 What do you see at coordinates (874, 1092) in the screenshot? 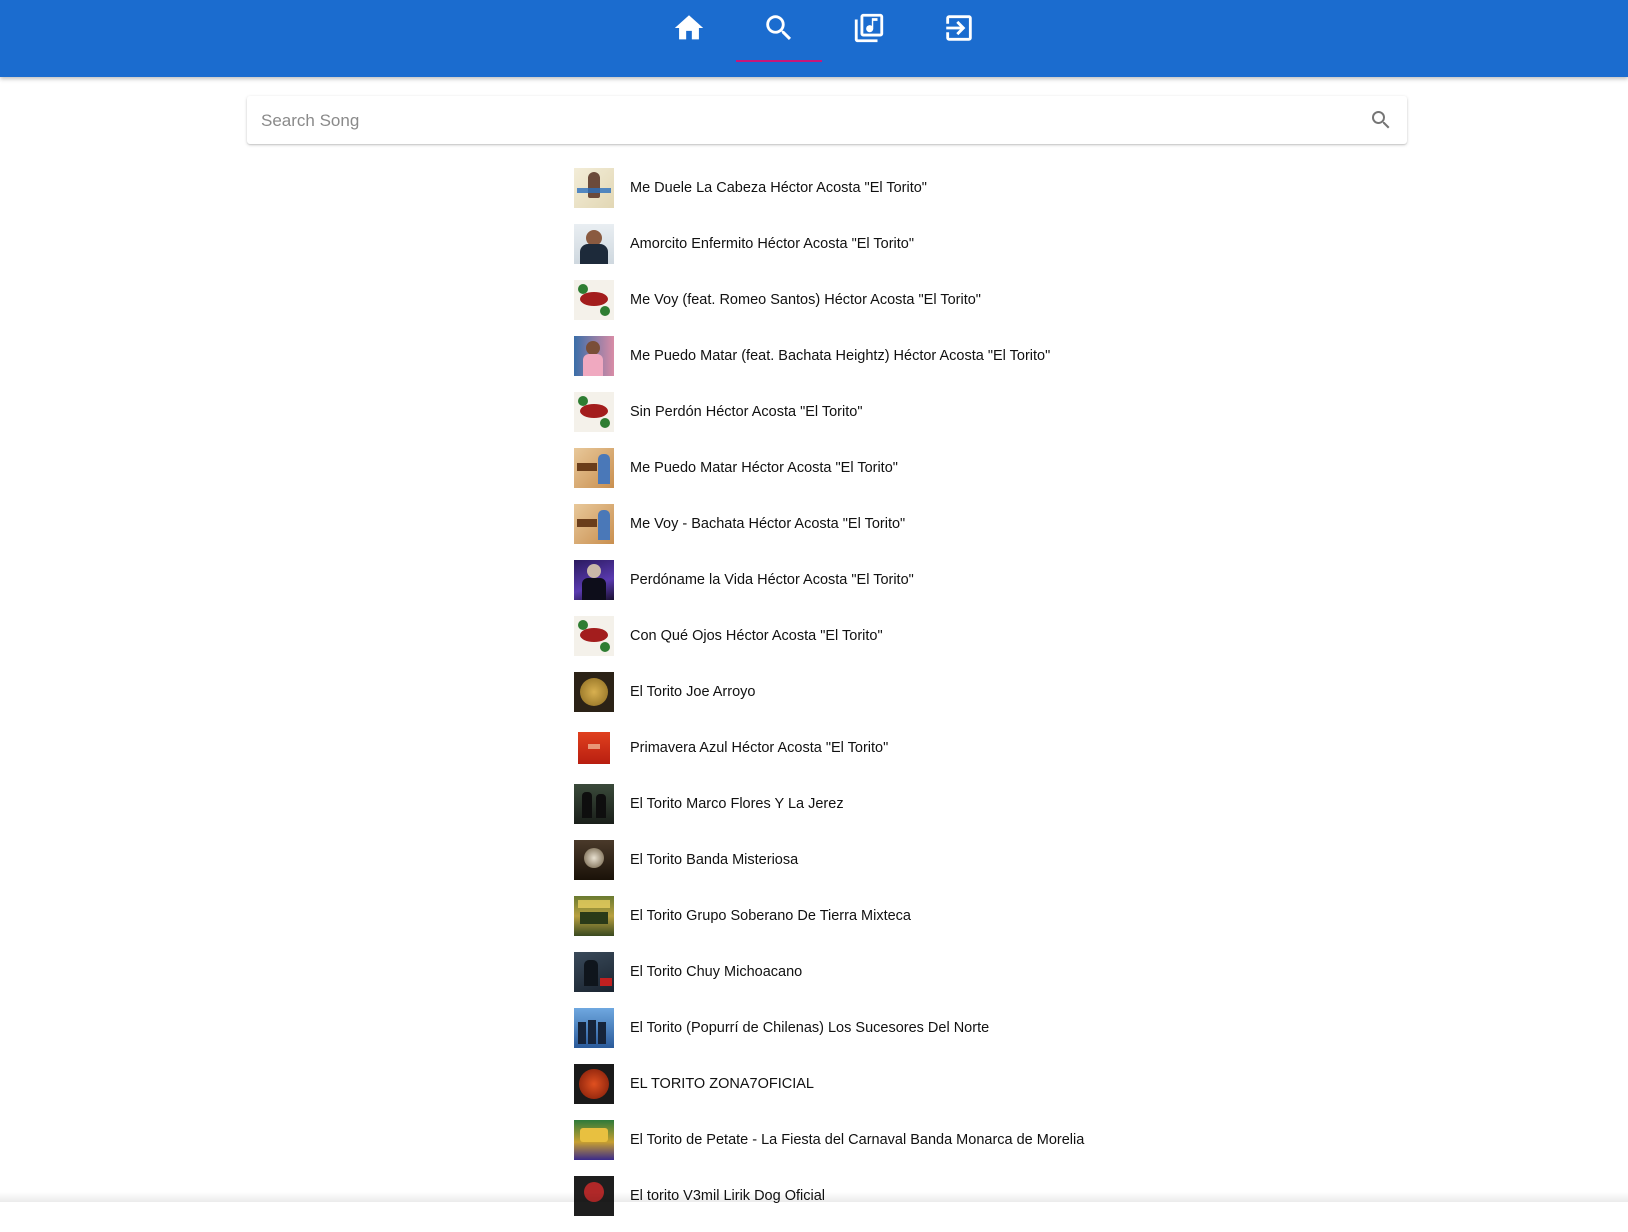
I see `song-item: EL TORITO ZONA7OFICIAL` at bounding box center [874, 1092].